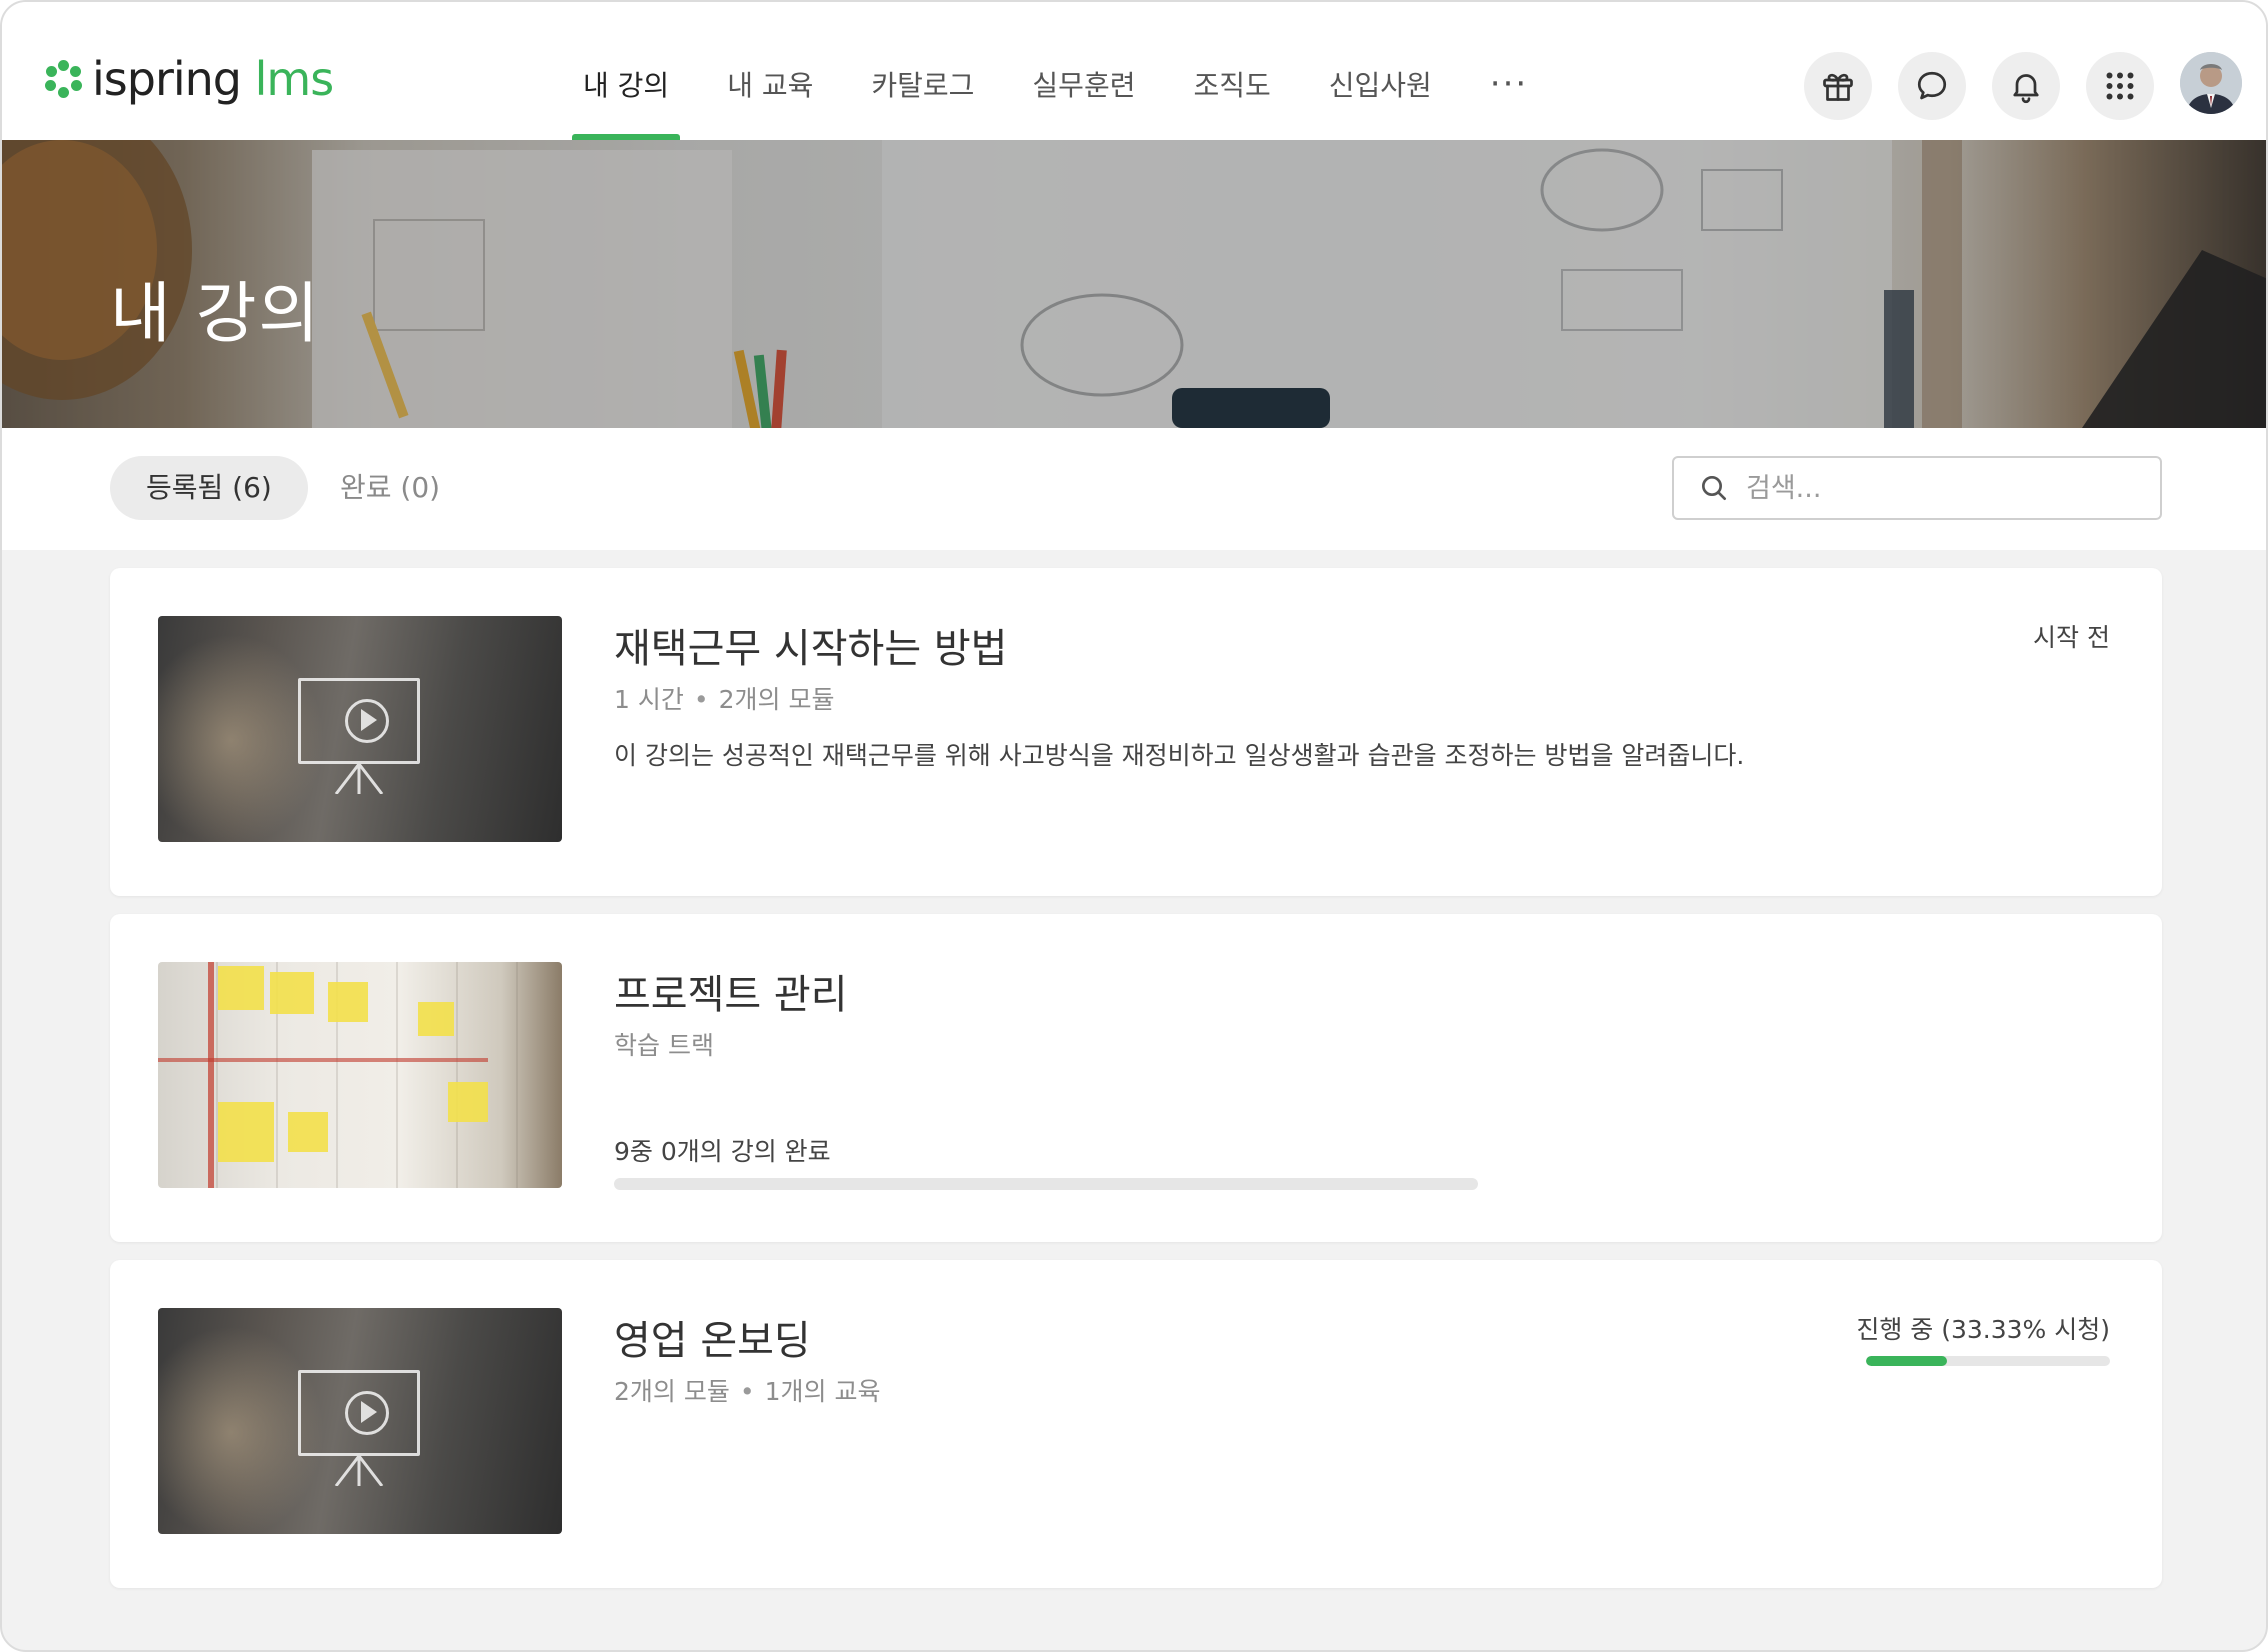 This screenshot has height=1652, width=2268. I want to click on notifications-button, so click(2026, 86).